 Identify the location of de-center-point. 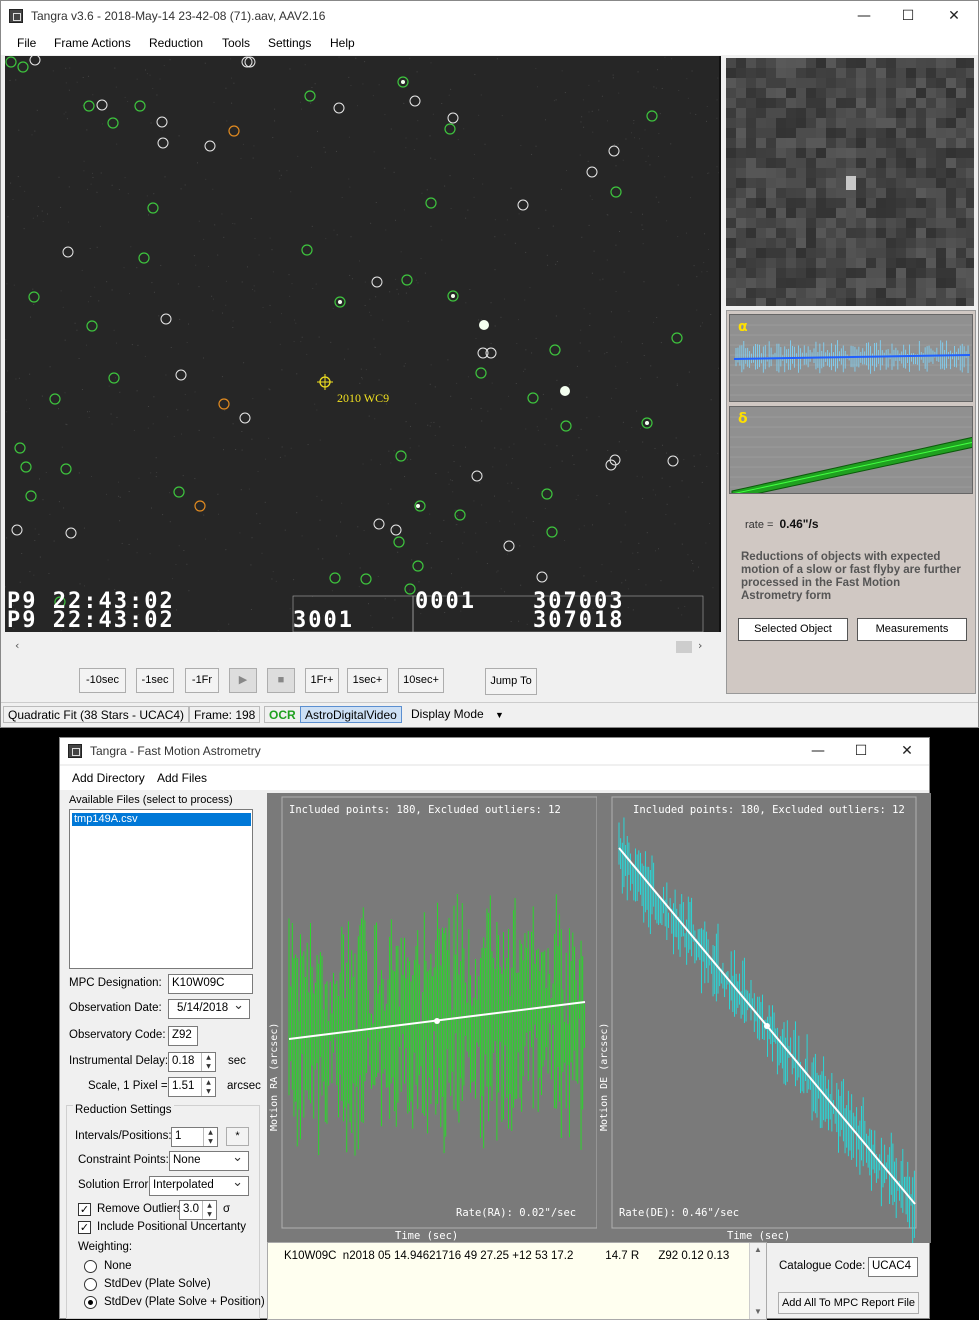
(767, 1026).